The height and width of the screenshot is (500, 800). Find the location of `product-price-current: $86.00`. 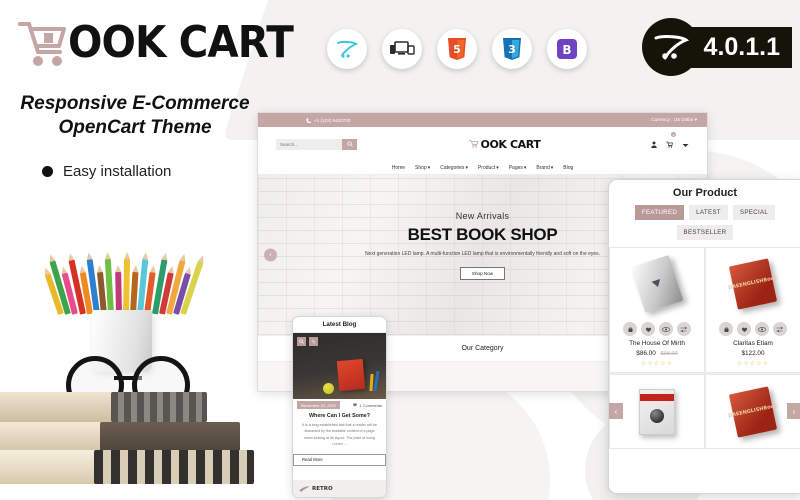

product-price-current: $86.00 is located at coordinates (646, 353).